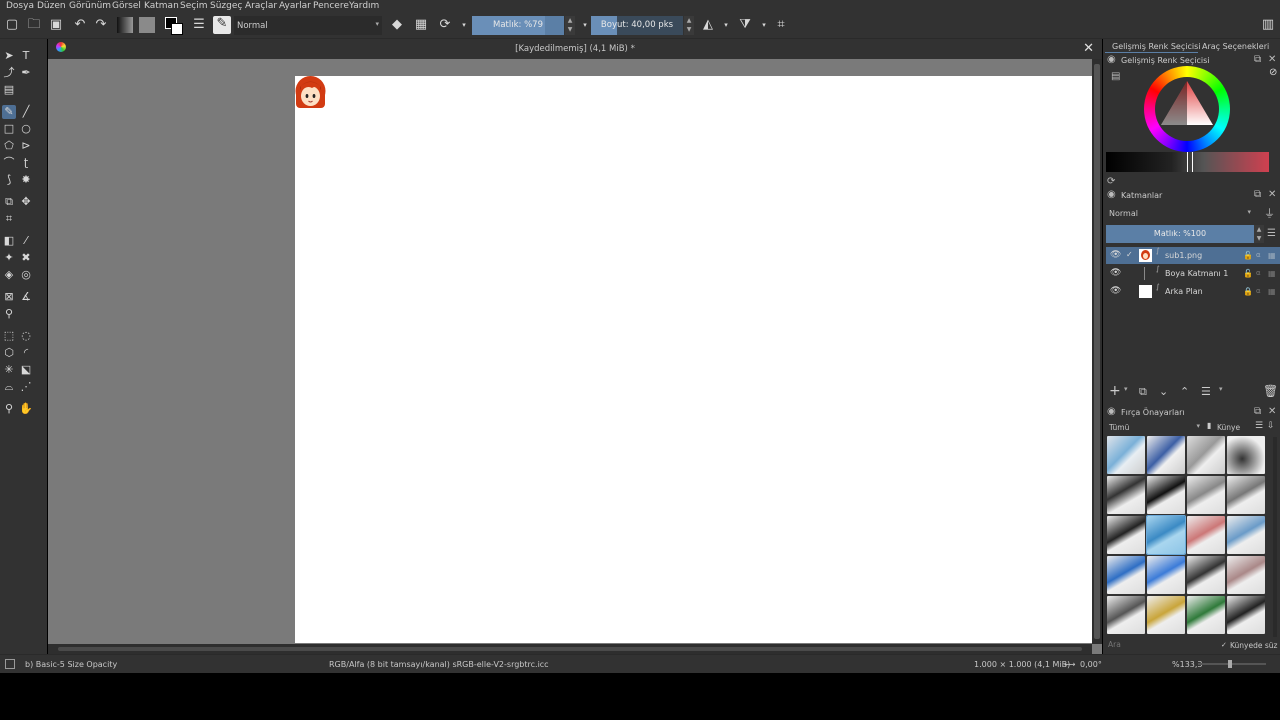  What do you see at coordinates (26, 370) in the screenshot?
I see `similar-select-icon: ⬕` at bounding box center [26, 370].